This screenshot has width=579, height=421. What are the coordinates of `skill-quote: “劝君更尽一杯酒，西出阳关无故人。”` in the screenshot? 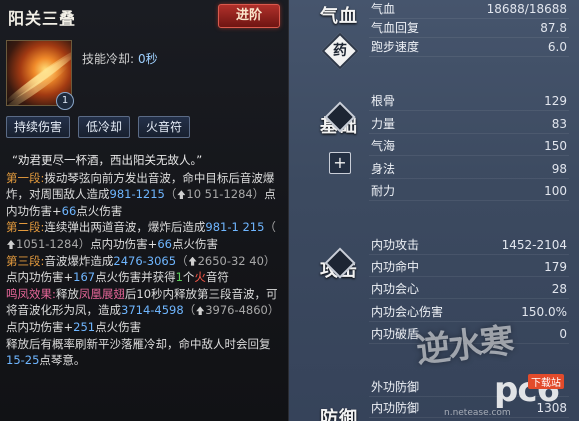 It's located at (107, 160).